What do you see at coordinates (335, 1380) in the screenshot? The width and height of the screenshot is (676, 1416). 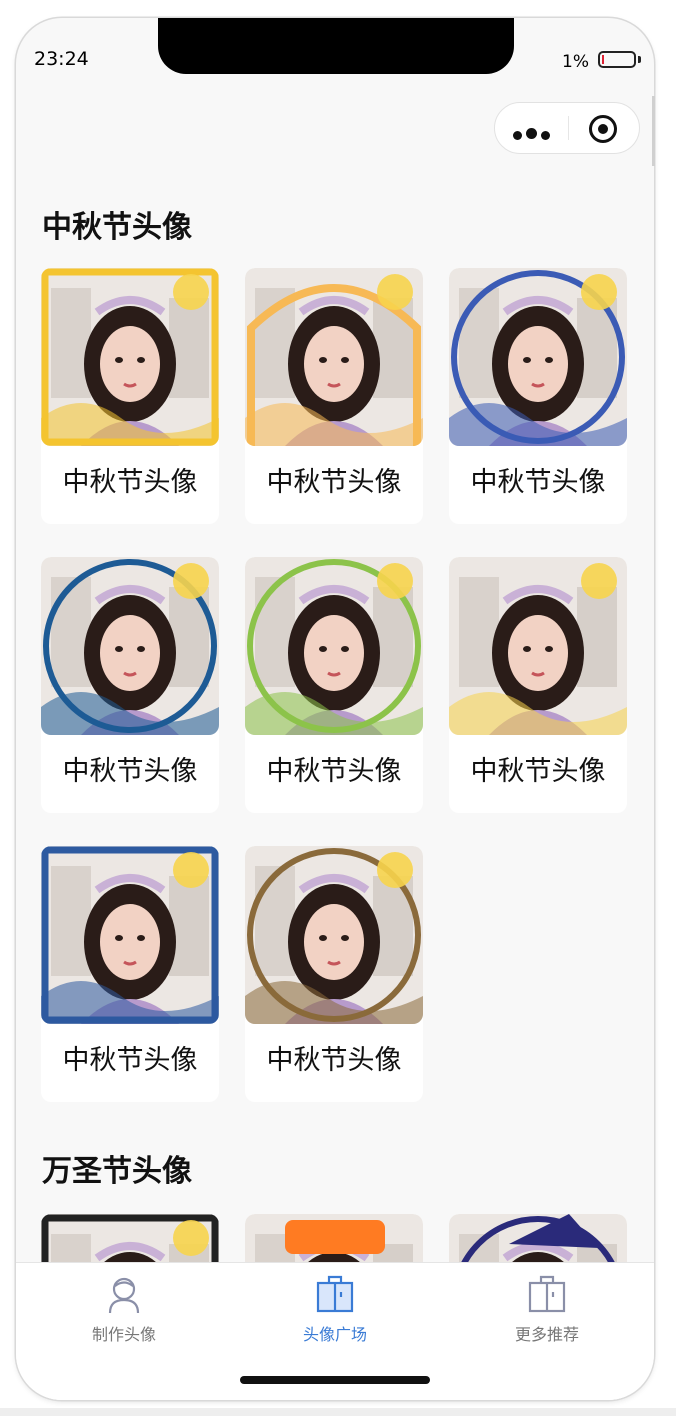 I see `home-indicator` at bounding box center [335, 1380].